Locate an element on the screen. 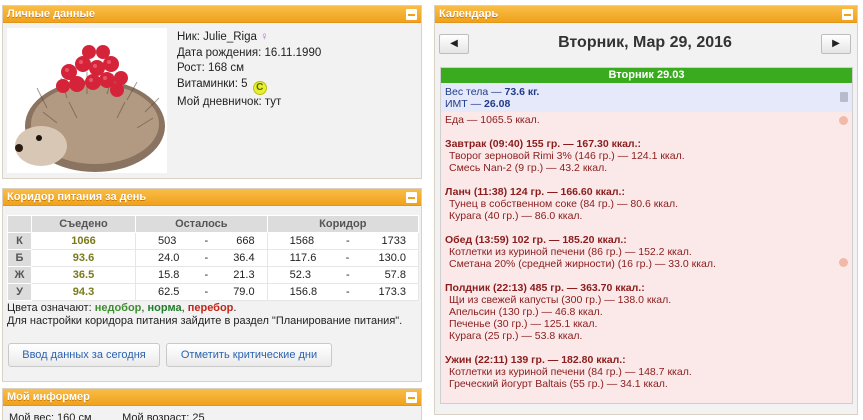 This screenshot has height=420, width=863. corridor-max: 173.3 is located at coordinates (392, 292).